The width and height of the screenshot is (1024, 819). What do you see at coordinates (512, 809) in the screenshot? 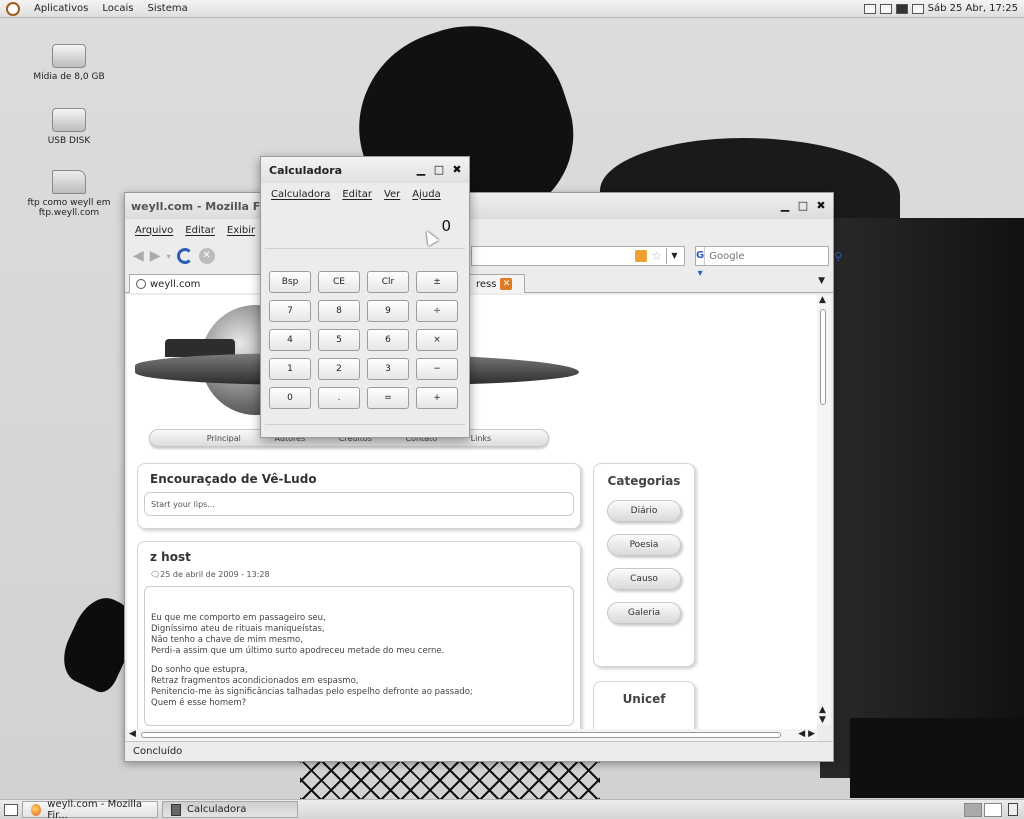
I see `bottom-panel: weyll.com - Mozilla Fir... Calculadora` at bounding box center [512, 809].